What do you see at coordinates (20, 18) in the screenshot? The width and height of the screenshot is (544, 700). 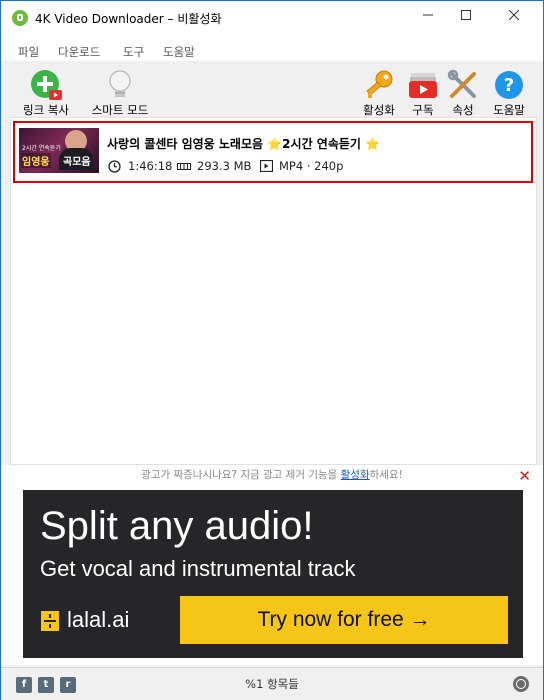 I see `app-logo-icon` at bounding box center [20, 18].